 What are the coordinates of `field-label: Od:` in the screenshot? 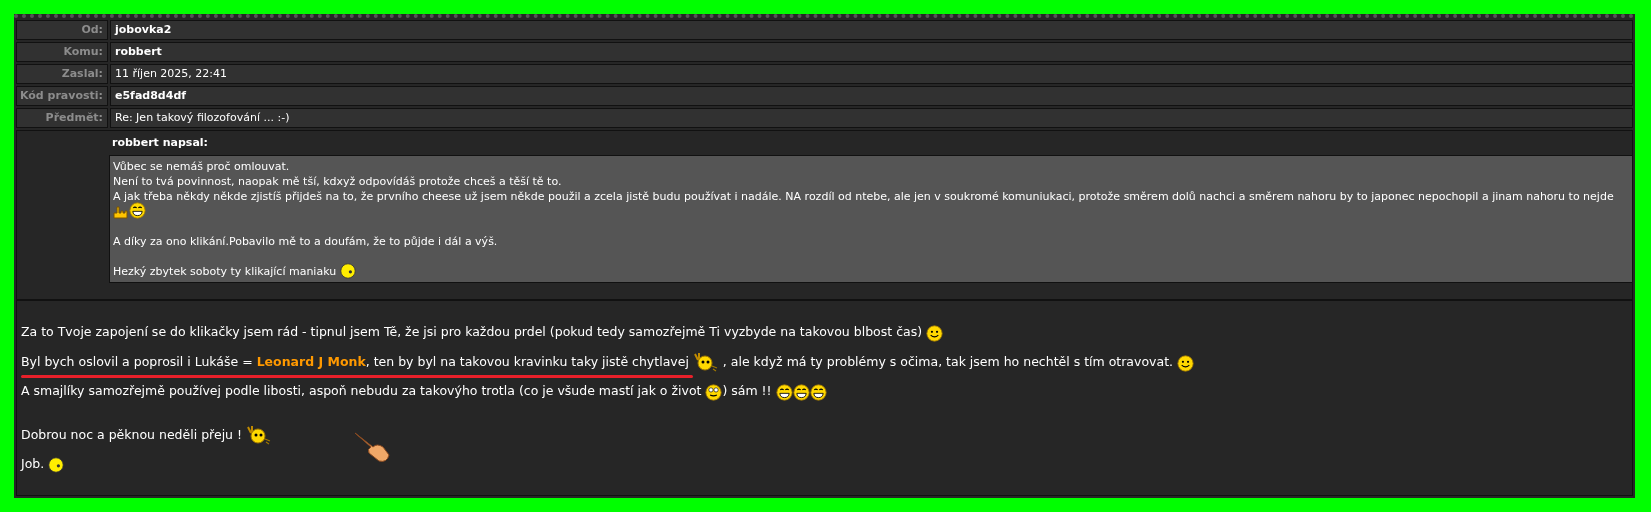 It's located at (62, 30).